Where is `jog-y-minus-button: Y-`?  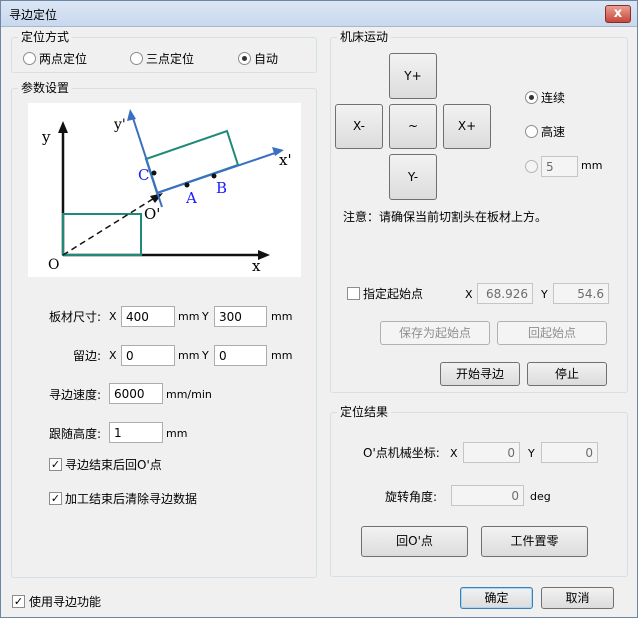
jog-y-minus-button: Y- is located at coordinates (413, 177).